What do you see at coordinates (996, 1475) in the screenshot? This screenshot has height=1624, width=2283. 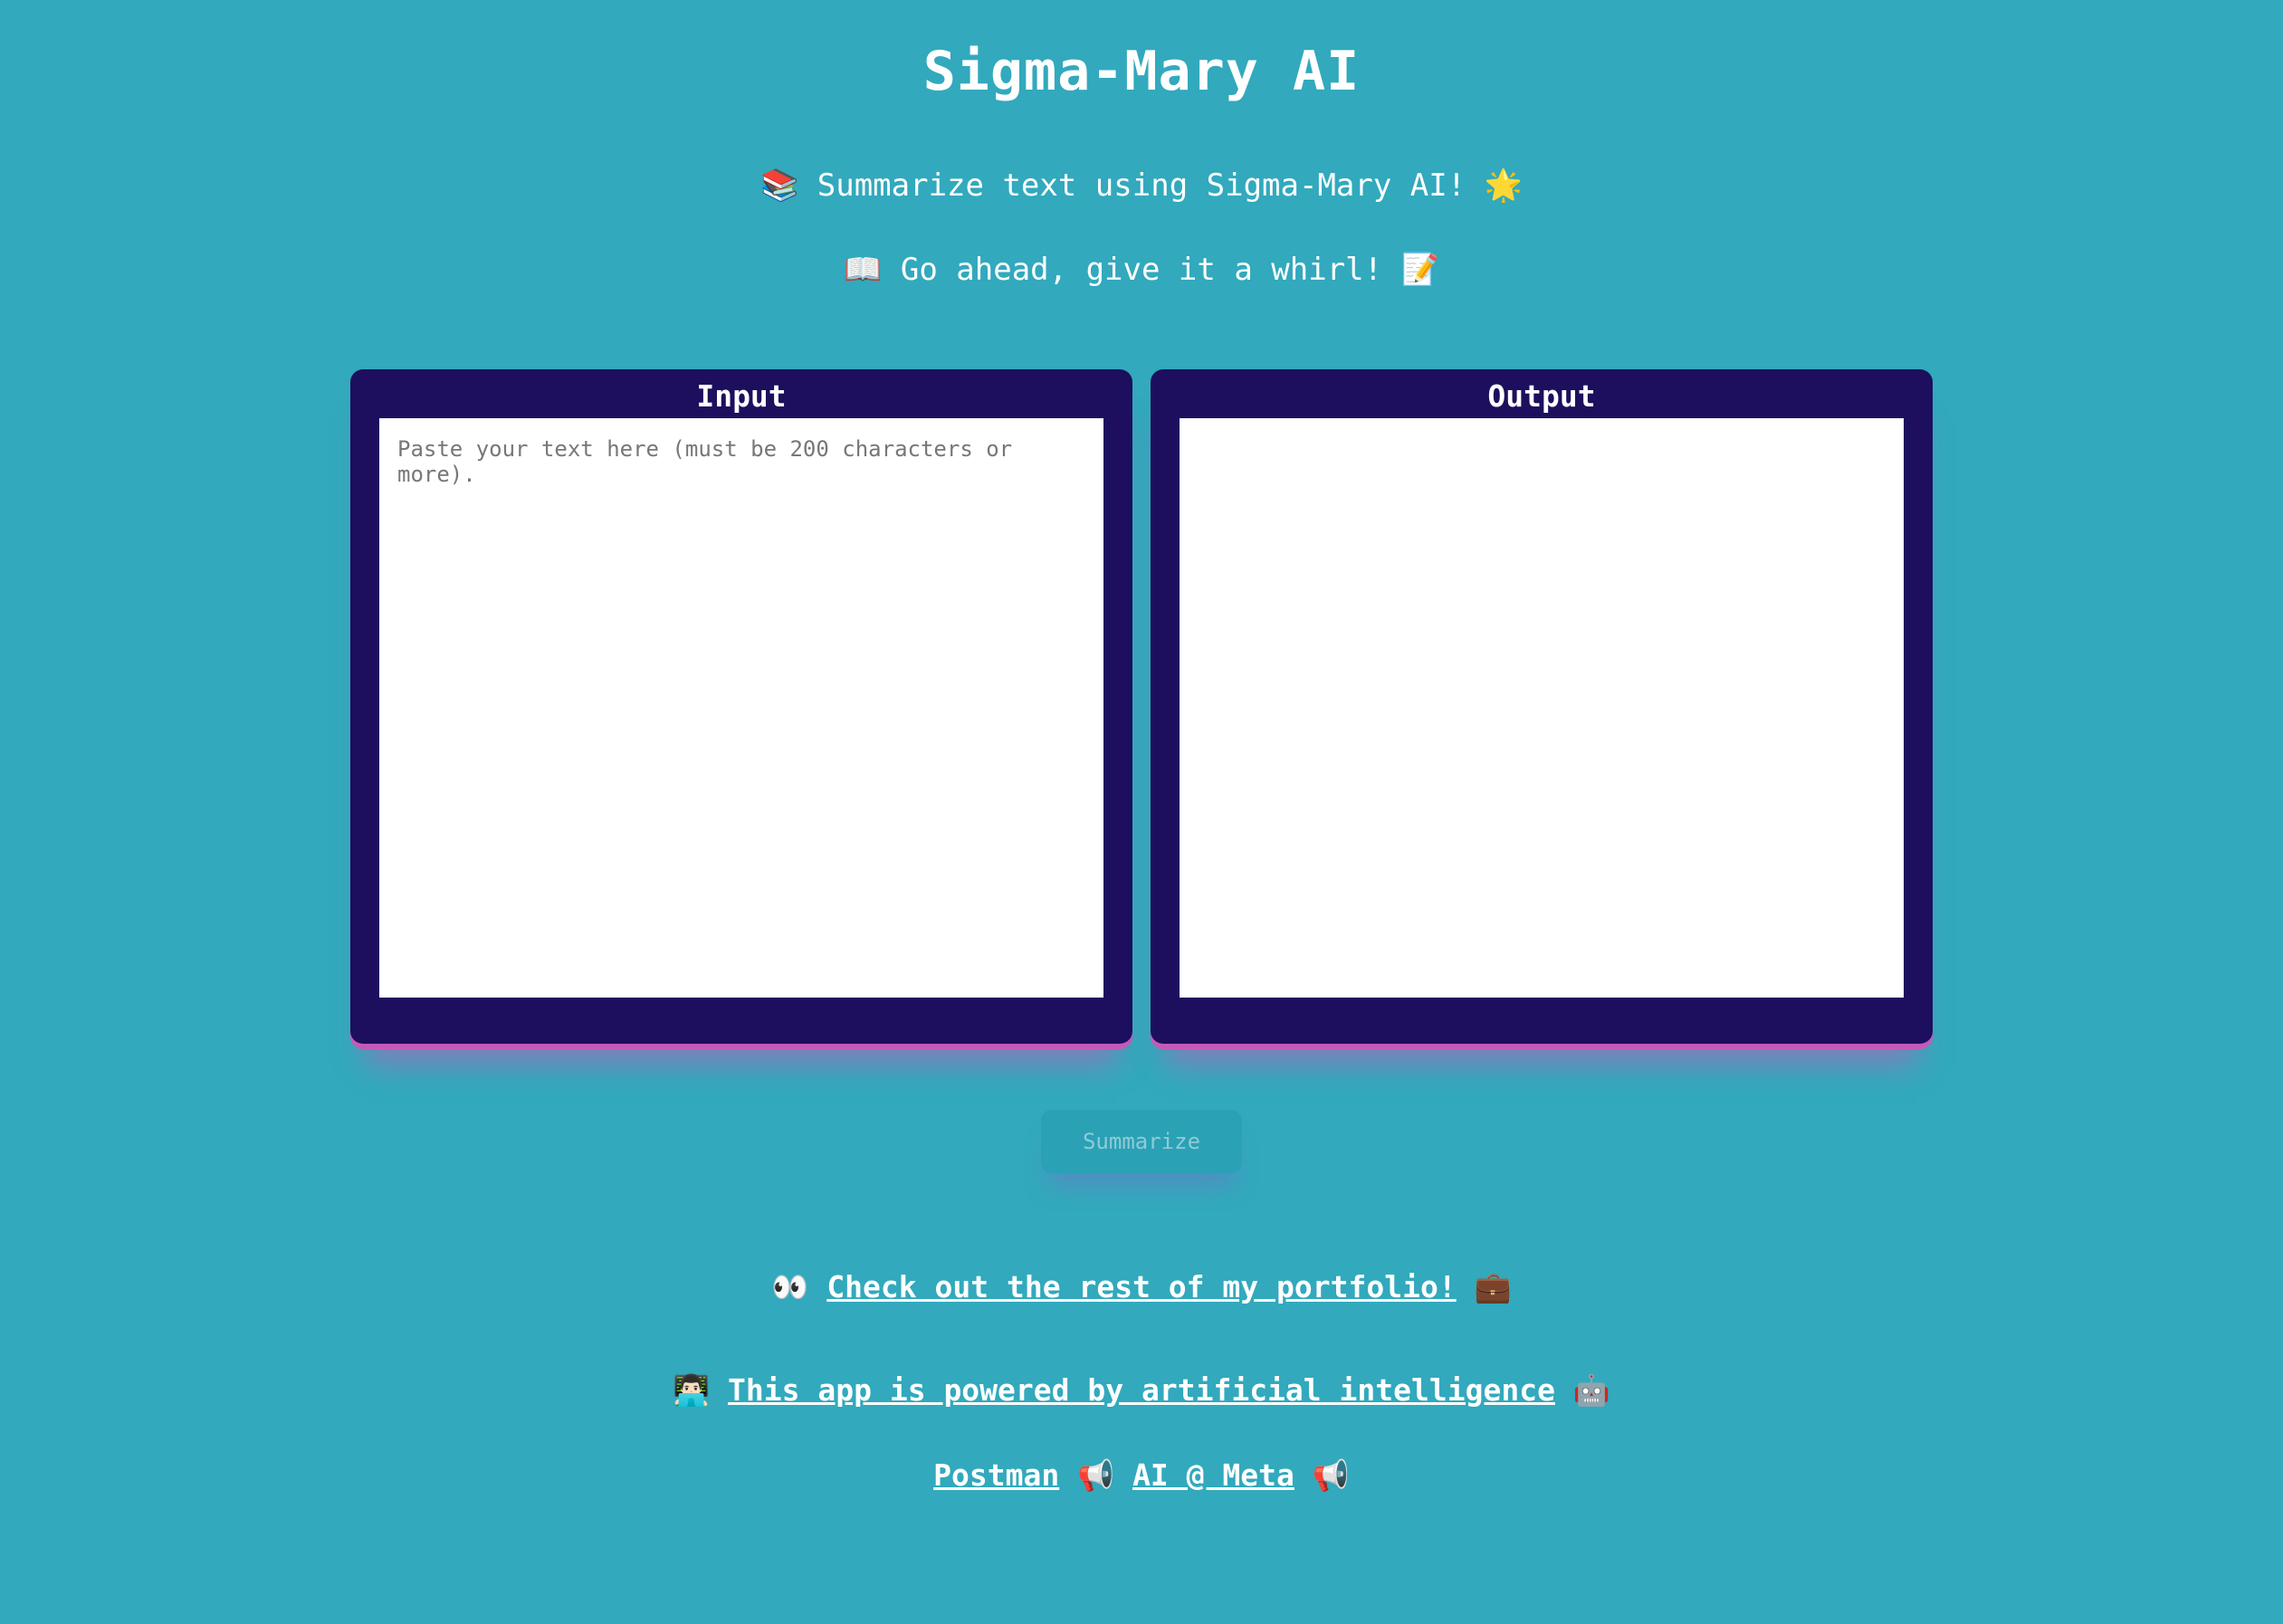 I see `postman-link: Postman` at bounding box center [996, 1475].